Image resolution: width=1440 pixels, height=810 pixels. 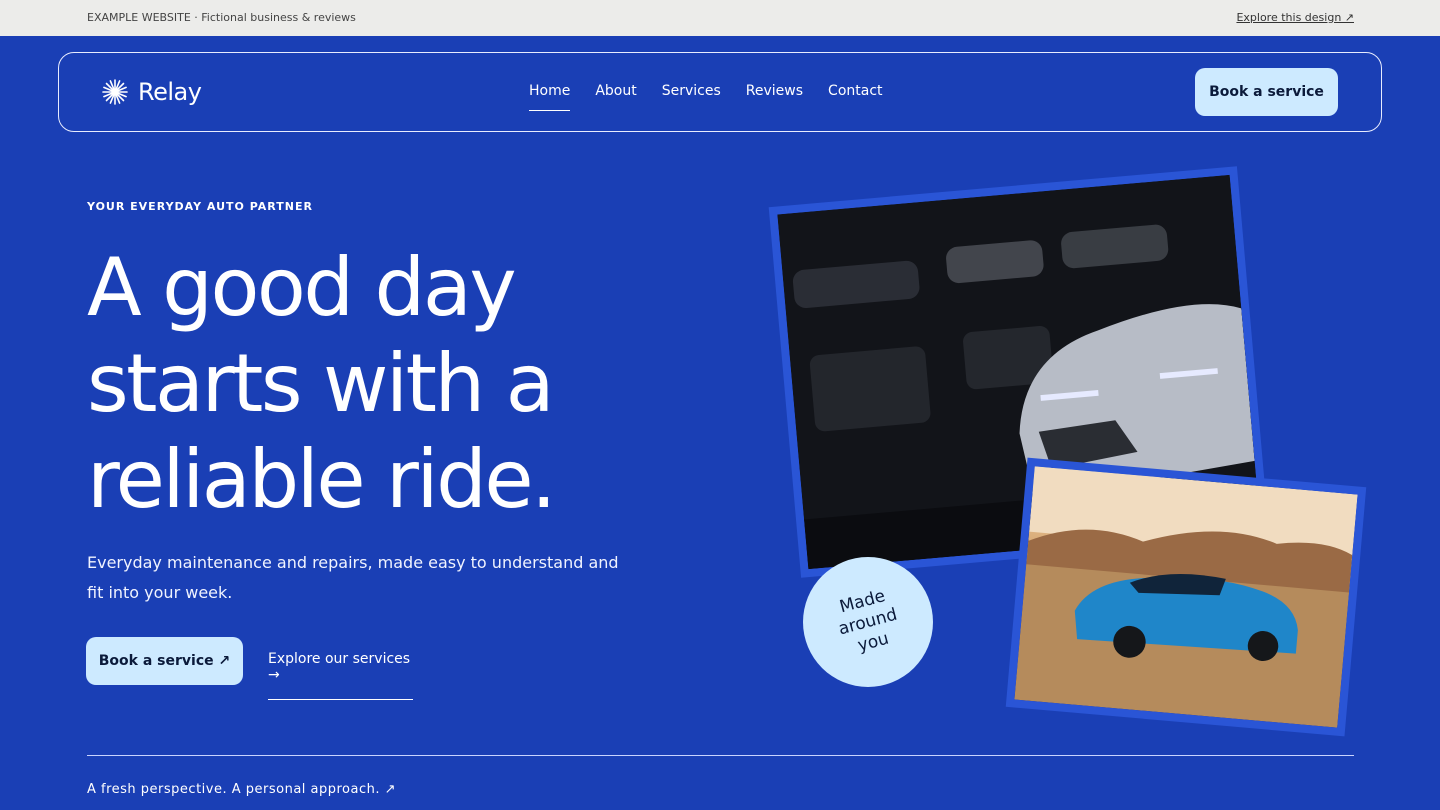 I want to click on made-around-you-badge: Made around you, so click(x=868, y=622).